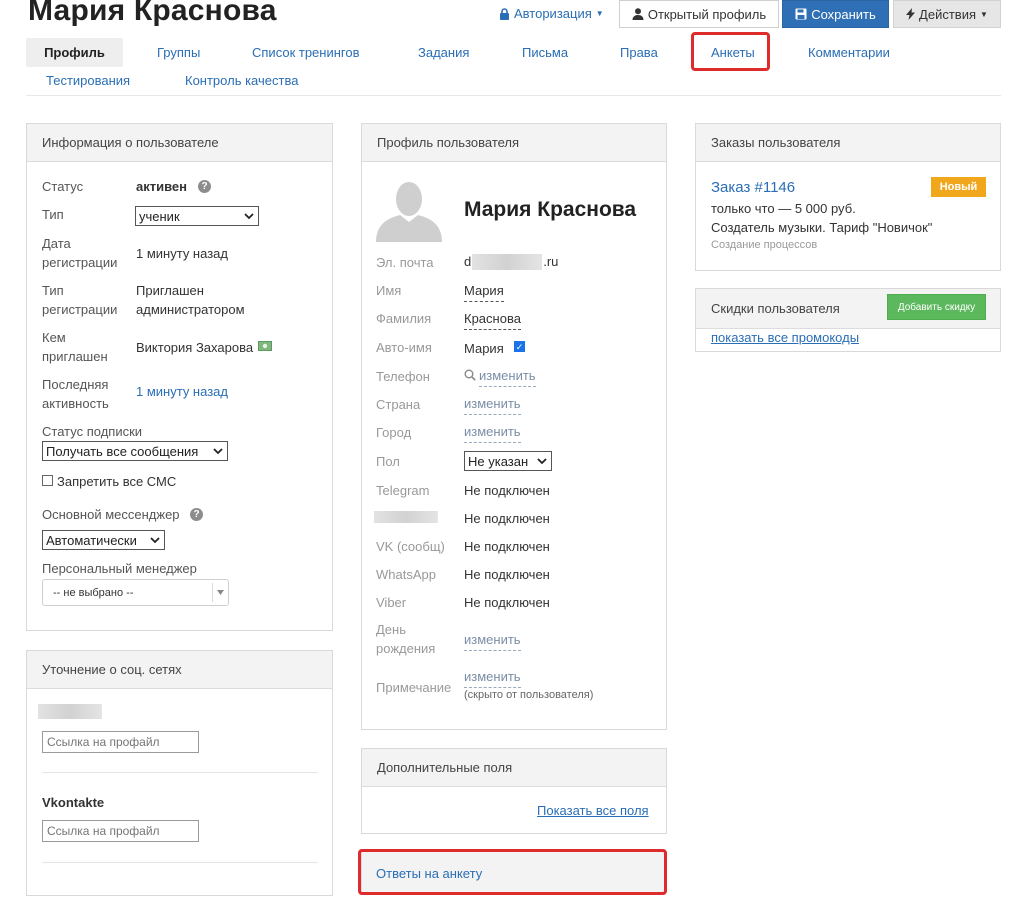  I want to click on type-select-value: ученик, so click(159, 216).